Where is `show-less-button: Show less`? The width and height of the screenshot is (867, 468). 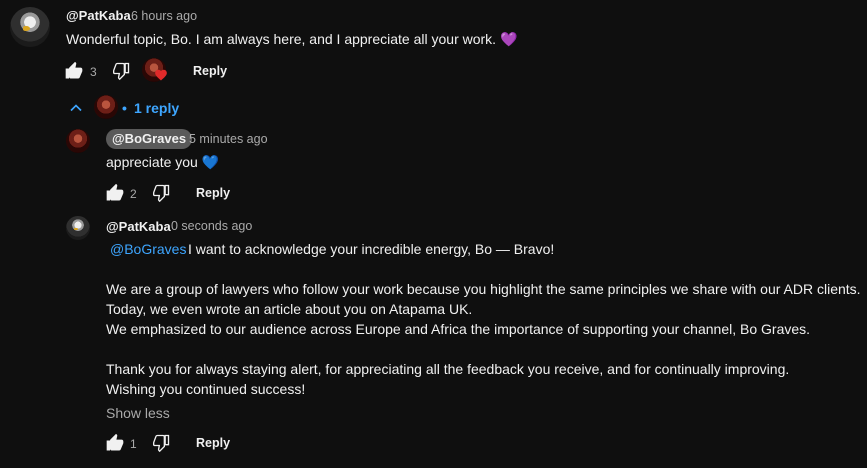 show-less-button: Show less is located at coordinates (138, 413).